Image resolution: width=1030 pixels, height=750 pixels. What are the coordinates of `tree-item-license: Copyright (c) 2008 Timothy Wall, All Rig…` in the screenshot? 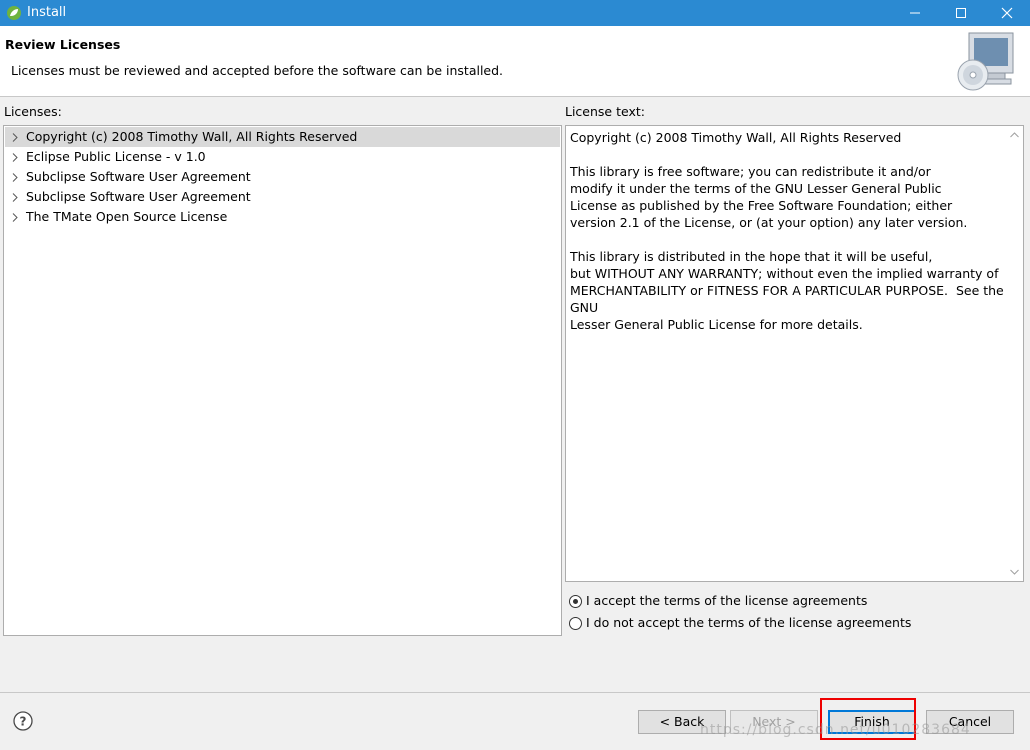 It's located at (282, 137).